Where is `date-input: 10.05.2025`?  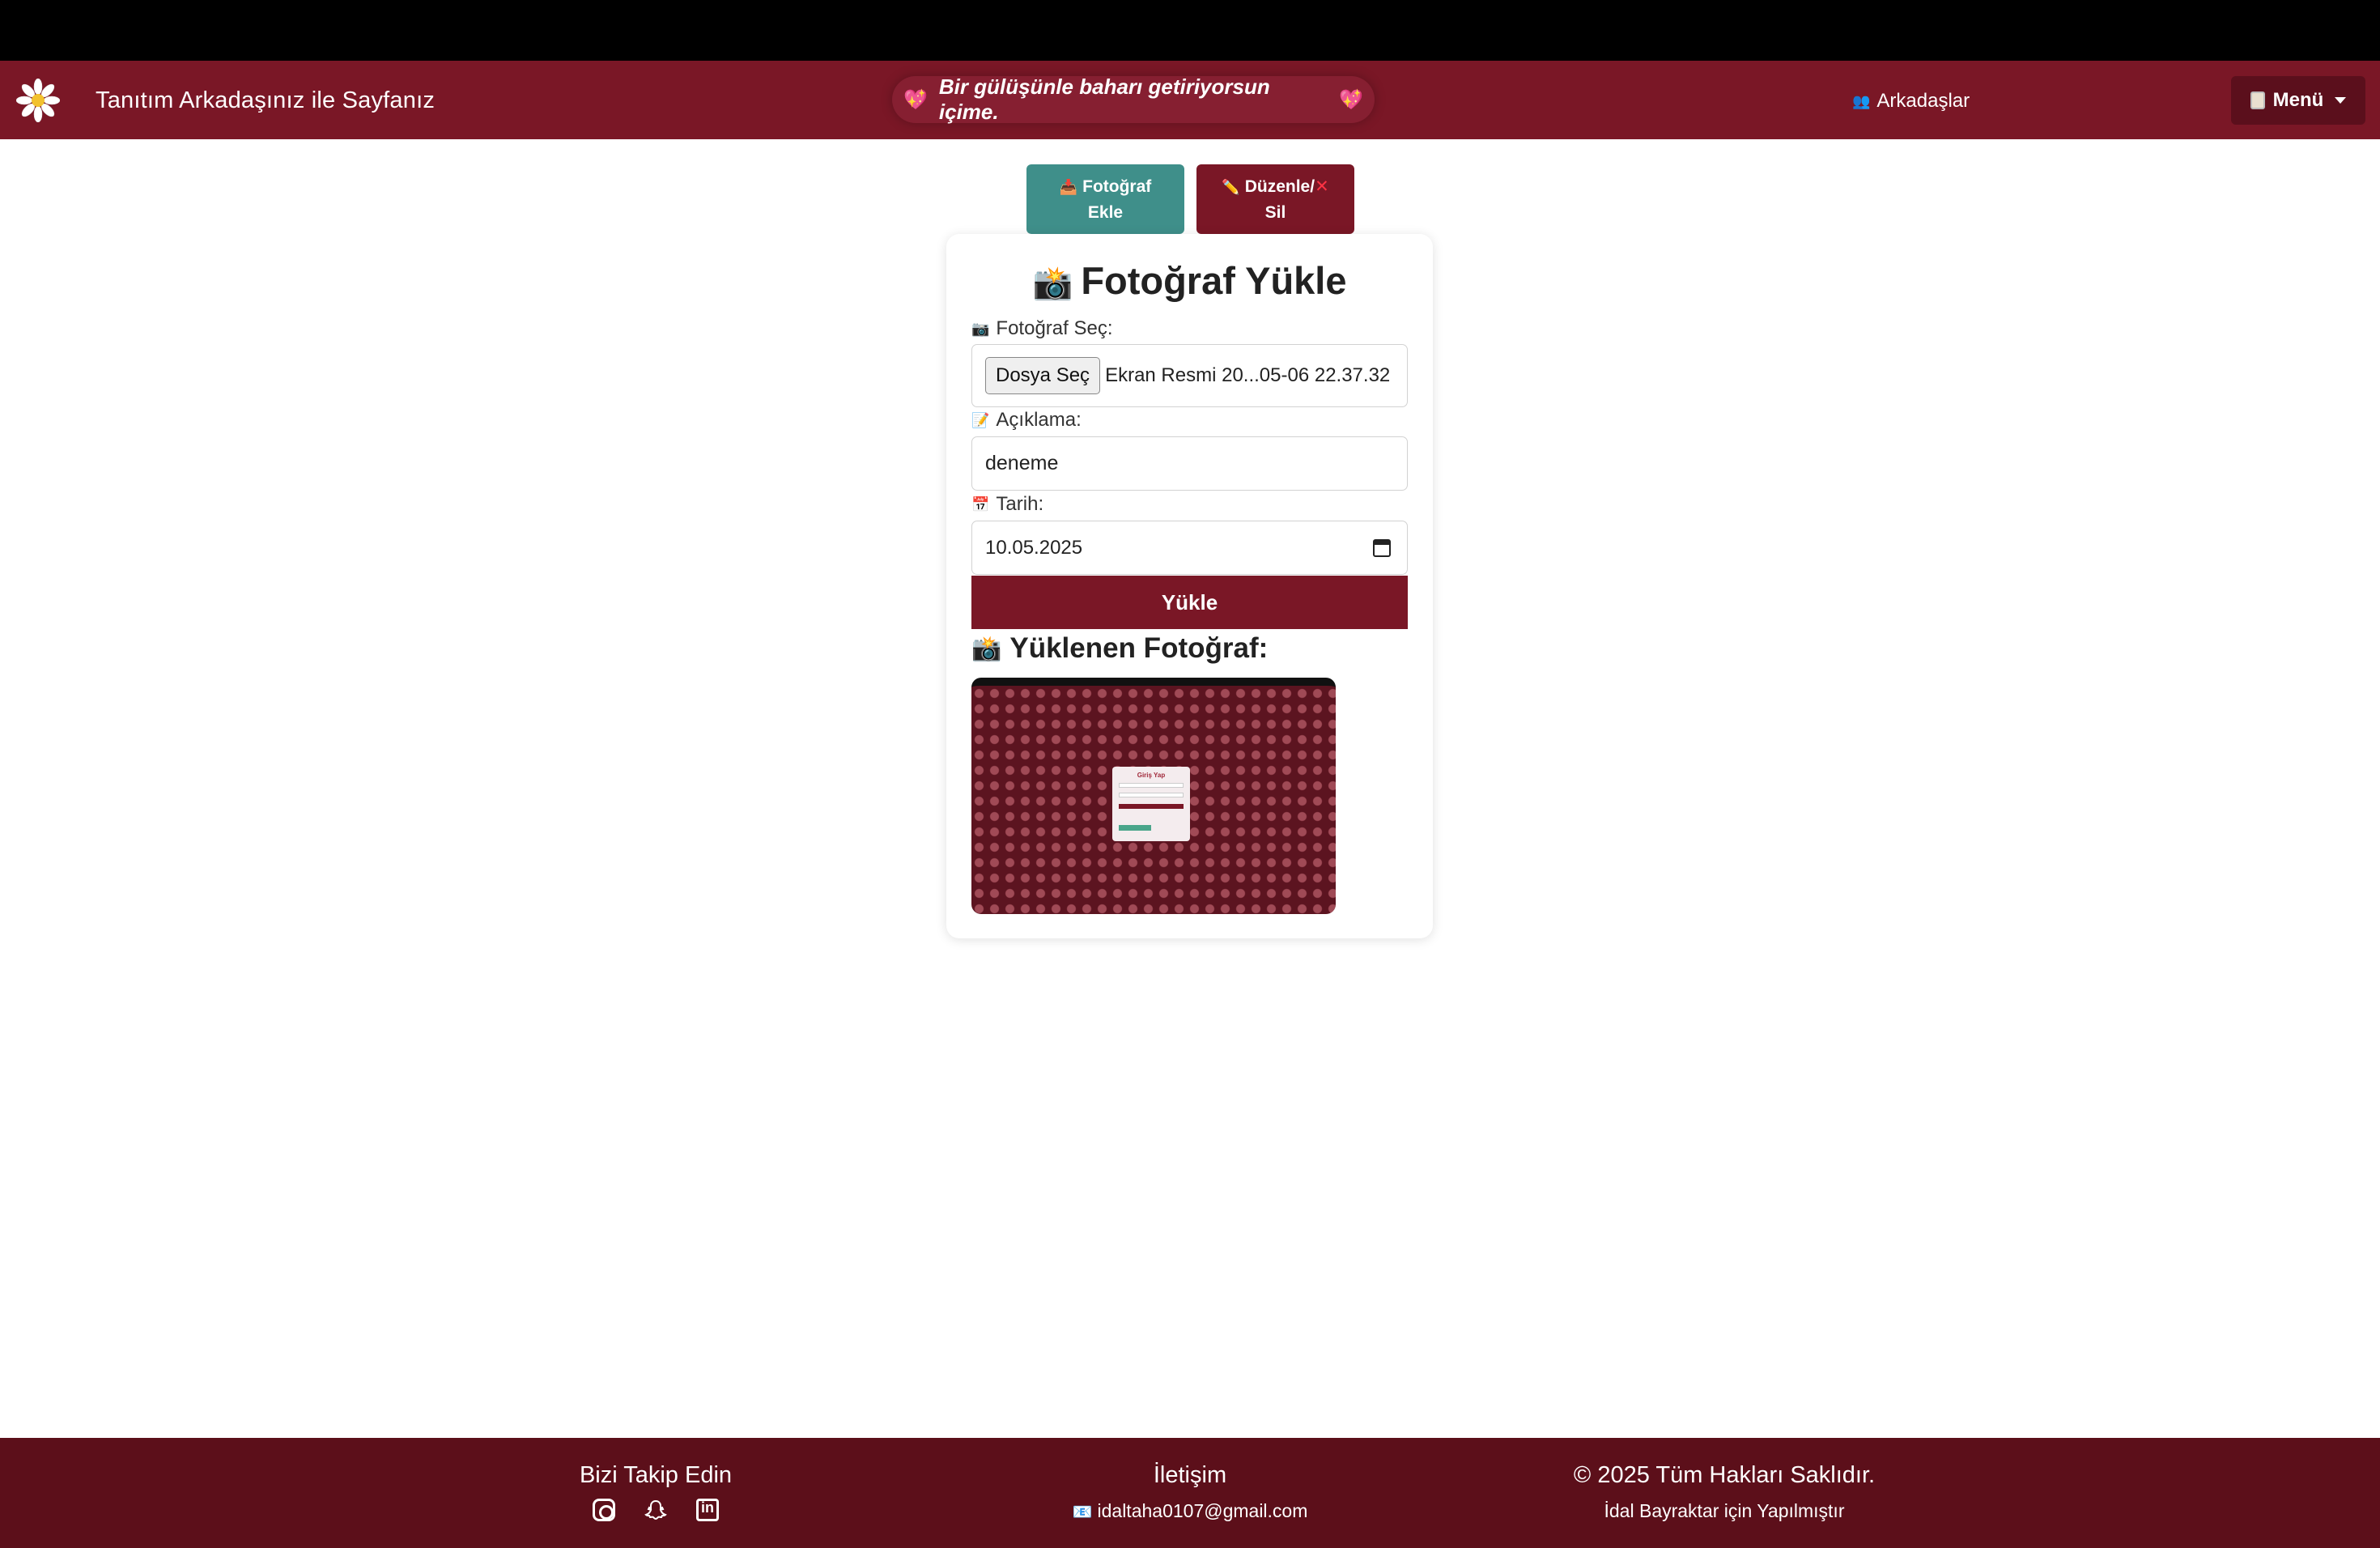 date-input: 10.05.2025 is located at coordinates (1189, 548).